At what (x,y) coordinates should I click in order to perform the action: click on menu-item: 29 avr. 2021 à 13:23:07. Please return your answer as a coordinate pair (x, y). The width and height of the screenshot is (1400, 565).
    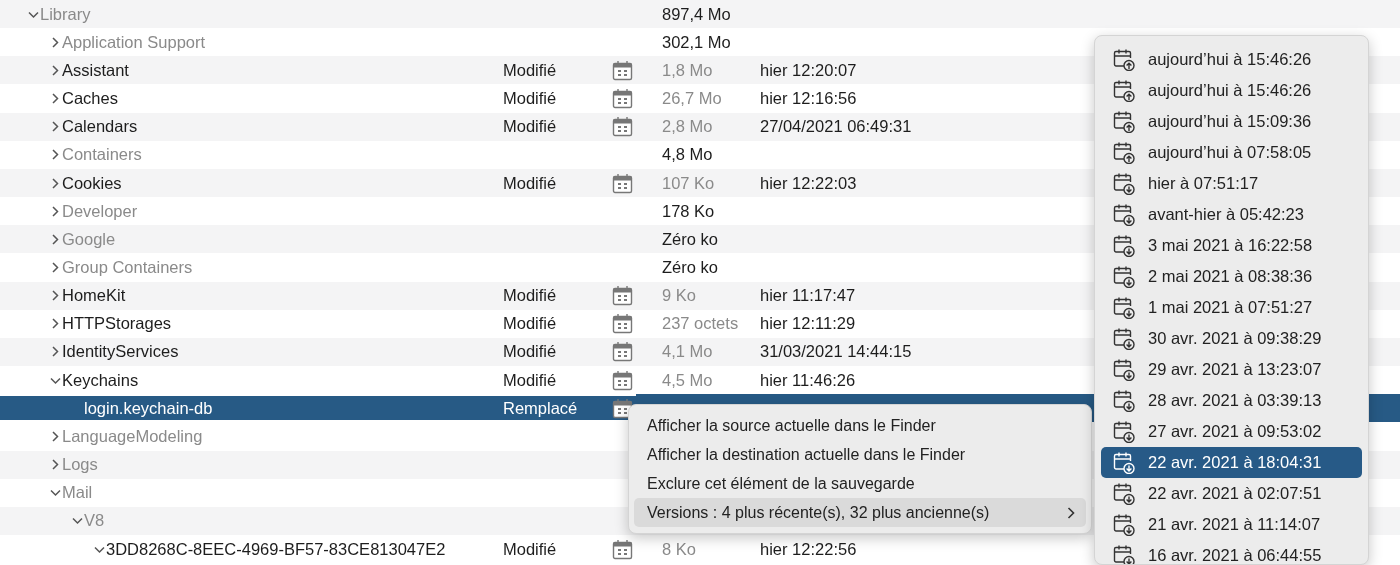
    Looking at the image, I should click on (1231, 369).